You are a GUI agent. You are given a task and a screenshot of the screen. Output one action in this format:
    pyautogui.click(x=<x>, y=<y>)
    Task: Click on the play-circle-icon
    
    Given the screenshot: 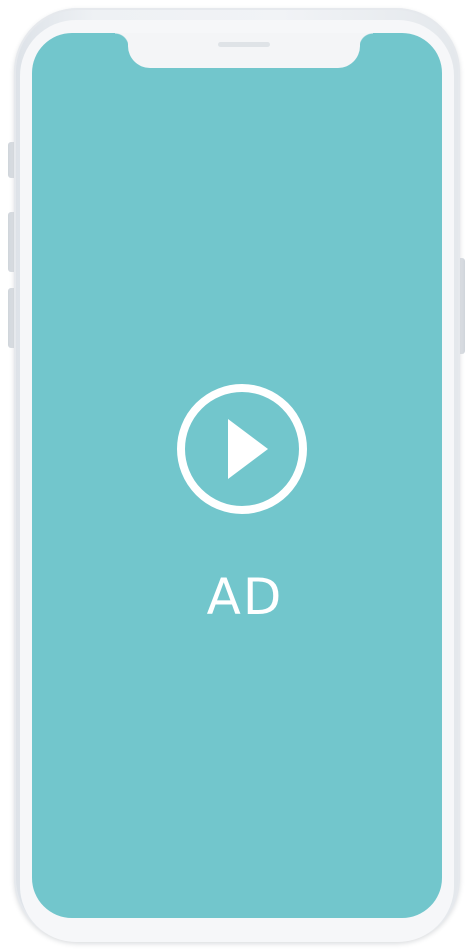 What is the action you would take?
    pyautogui.click(x=242, y=449)
    